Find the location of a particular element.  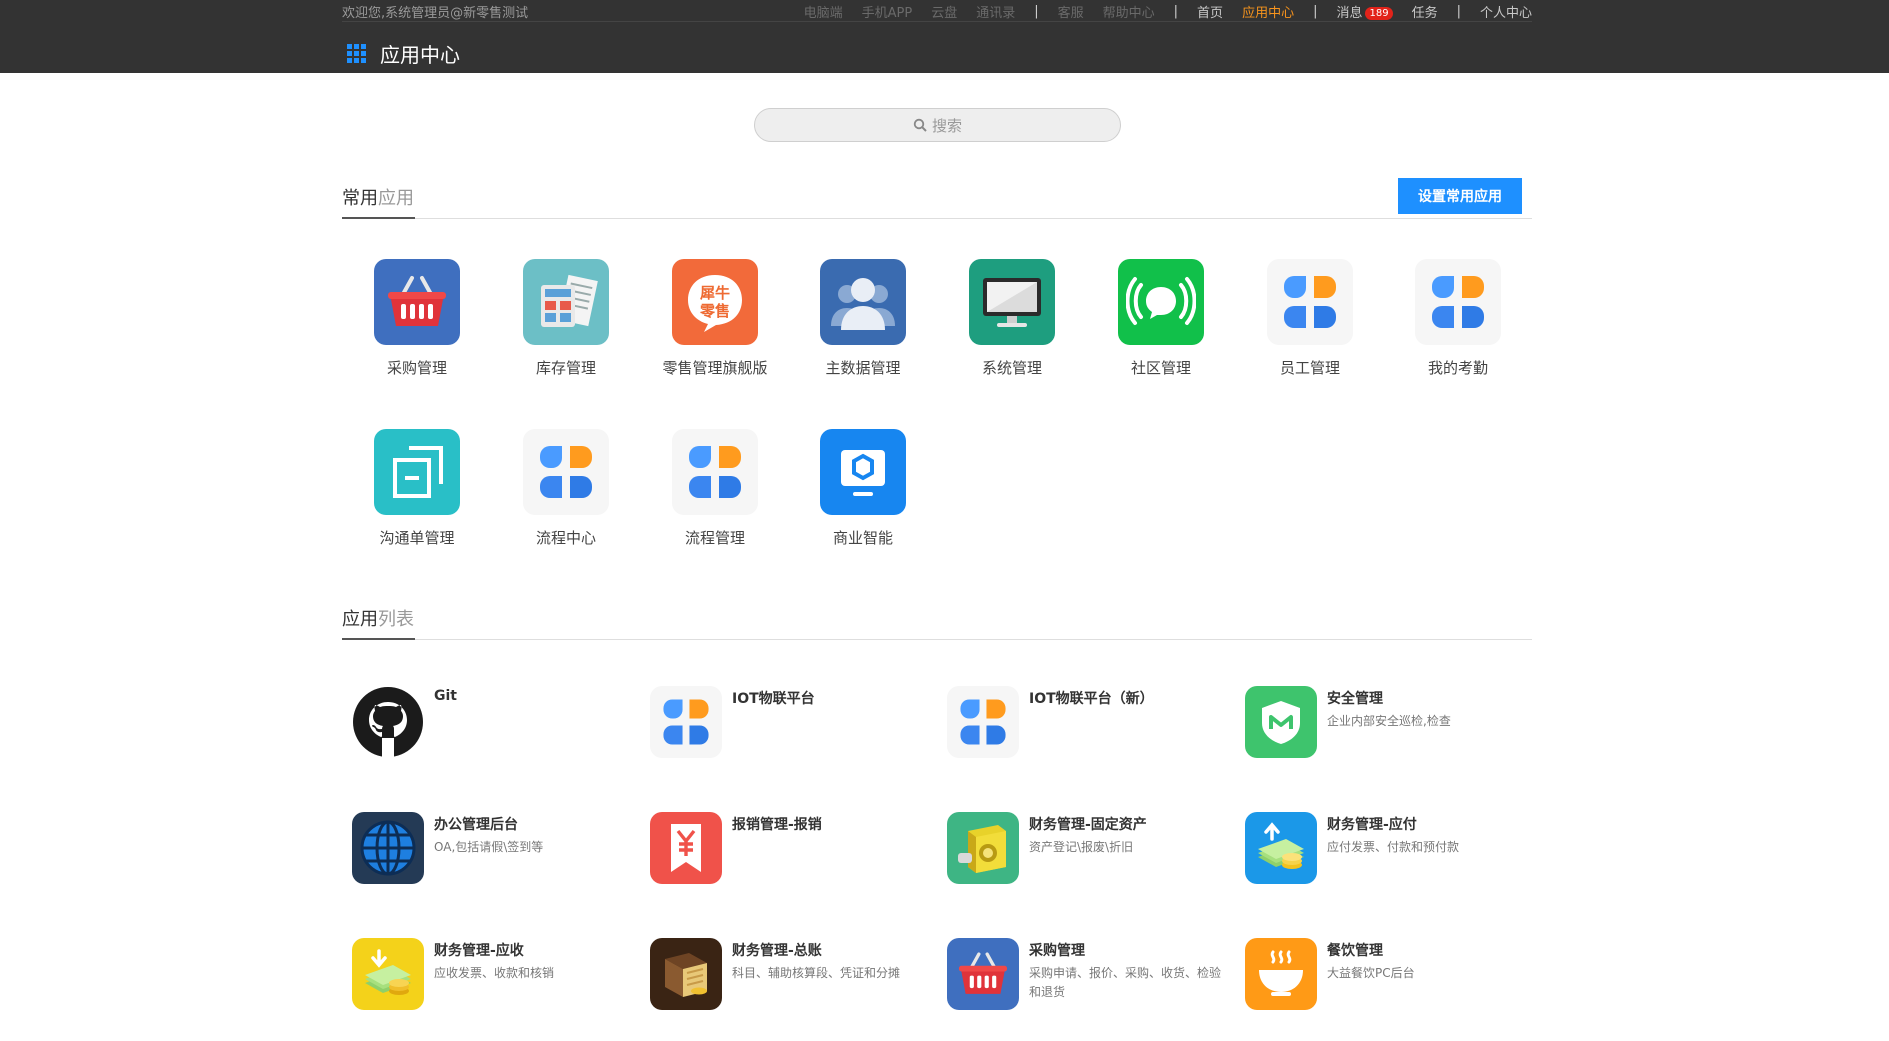

nav-mobile-app: 手机APP is located at coordinates (887, 11).